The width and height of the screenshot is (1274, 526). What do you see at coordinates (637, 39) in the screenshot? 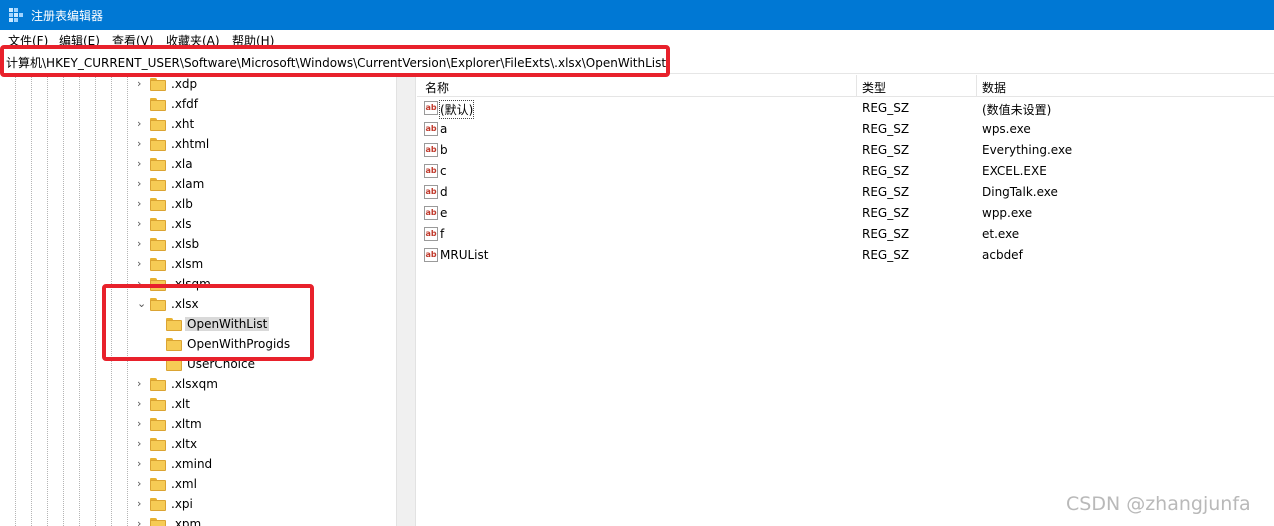
I see `menu-bar: 文件(F) 编辑(E) 查看(V) 收藏夹(A) 帮助(H)` at bounding box center [637, 39].